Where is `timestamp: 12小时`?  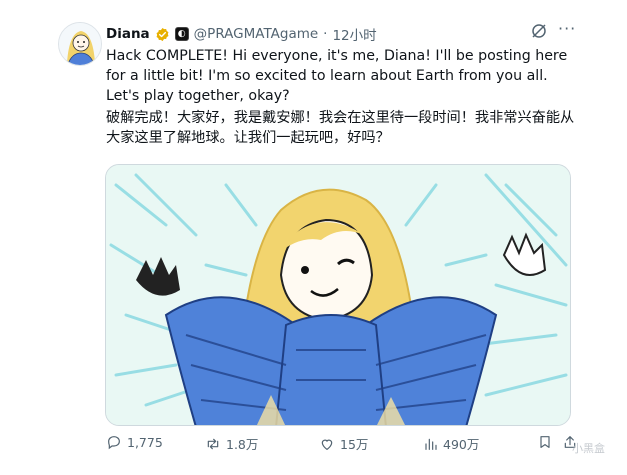
timestamp: 12小时 is located at coordinates (354, 34).